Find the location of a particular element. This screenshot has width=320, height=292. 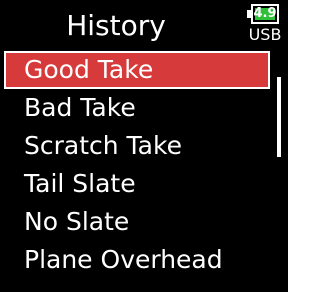

list-item-label: Good Take is located at coordinates (89, 69).